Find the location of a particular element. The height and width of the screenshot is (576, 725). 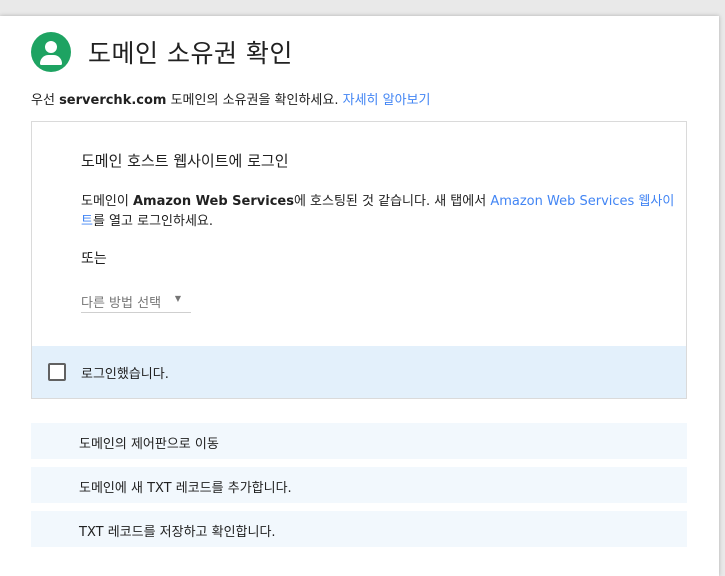

learn-more-link: 자세히 알아보기 is located at coordinates (387, 100).